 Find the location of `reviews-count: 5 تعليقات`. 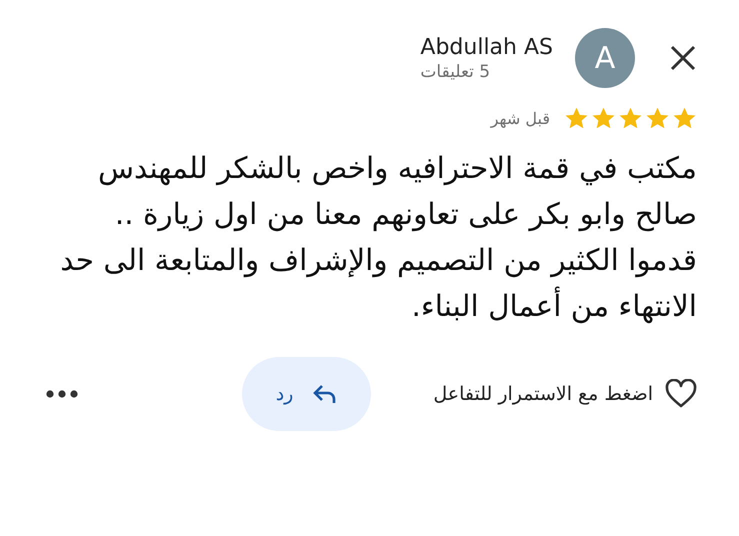

reviews-count: 5 تعليقات is located at coordinates (455, 72).